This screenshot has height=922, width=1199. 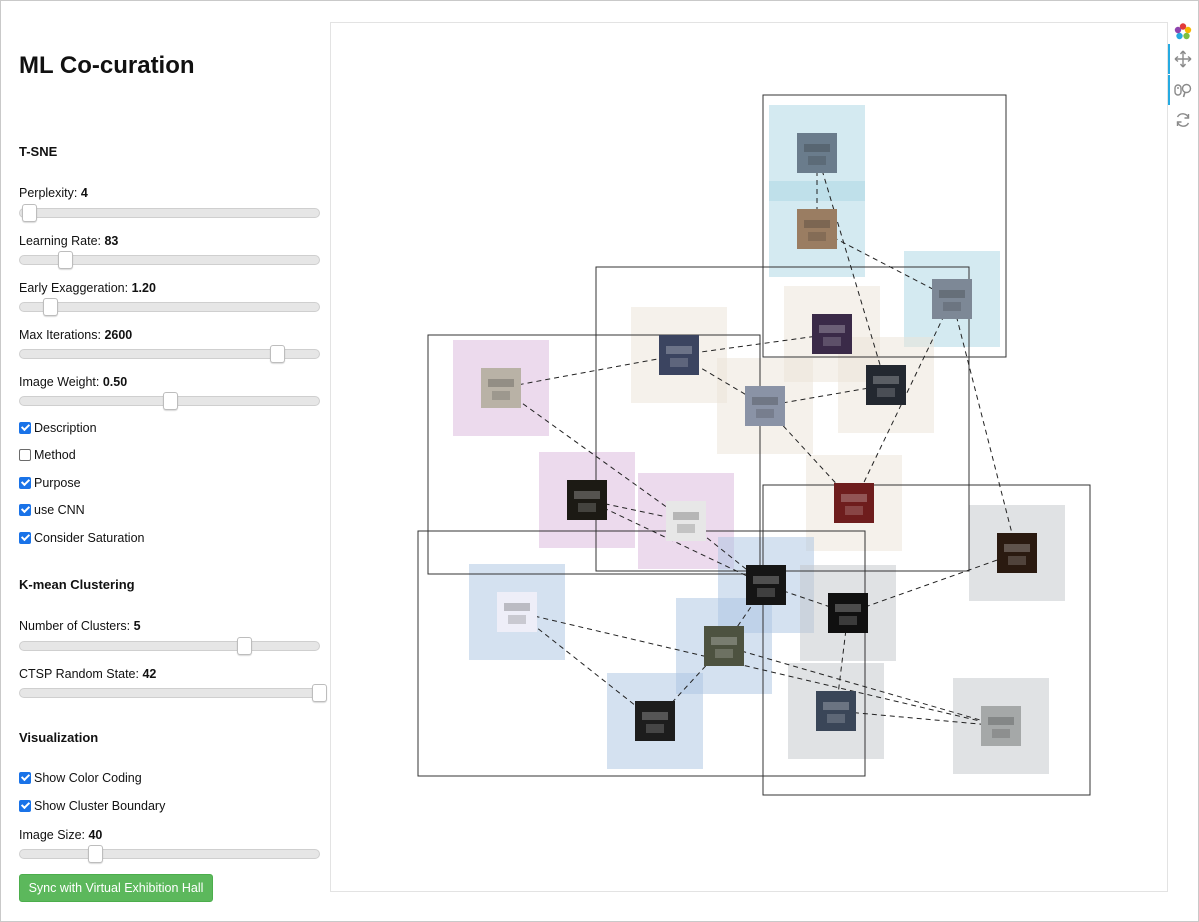 I want to click on image-weight-slider, so click(x=169, y=401).